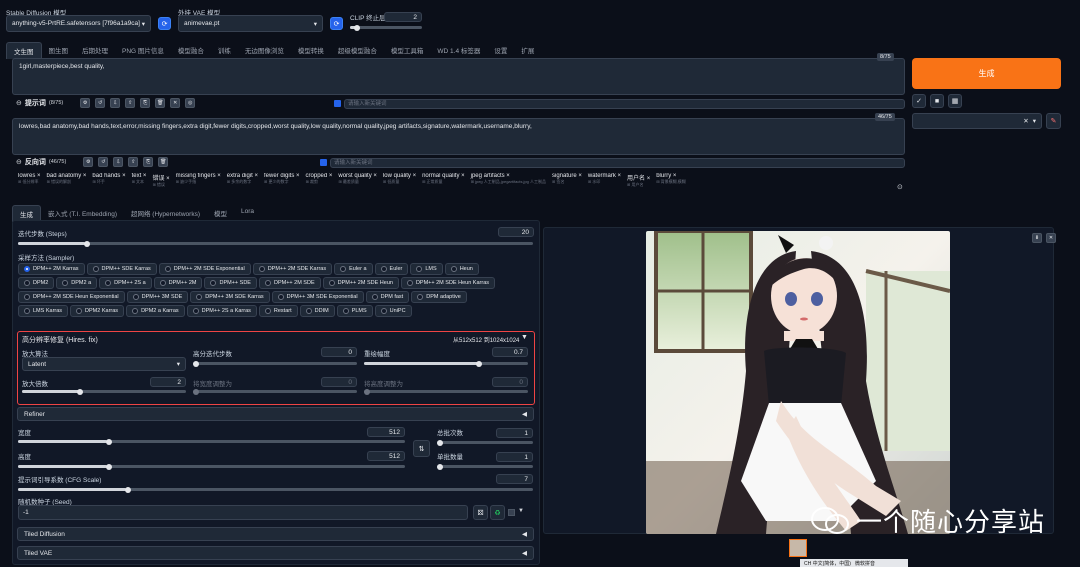  What do you see at coordinates (448, 283) in the screenshot?
I see `sampler-option: DPM++ 2M SDE Heun Karras` at bounding box center [448, 283].